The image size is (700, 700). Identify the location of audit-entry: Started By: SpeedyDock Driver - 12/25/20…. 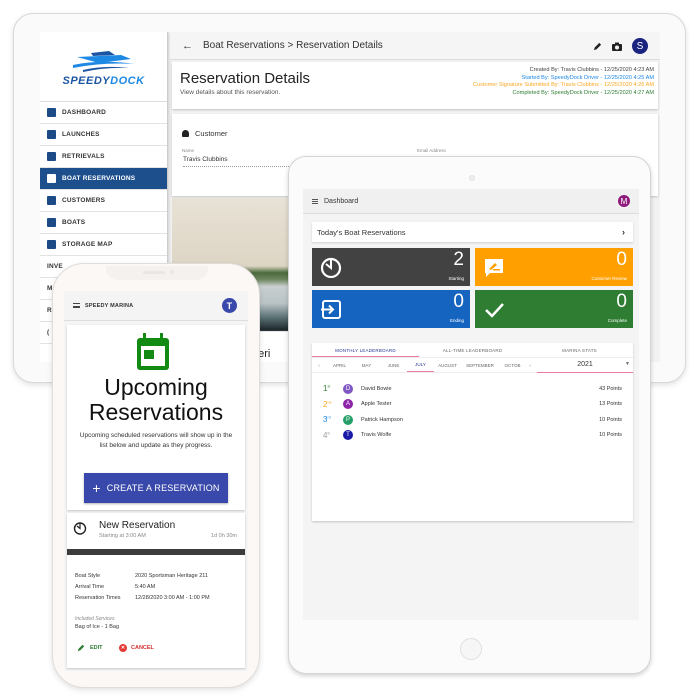
(587, 77).